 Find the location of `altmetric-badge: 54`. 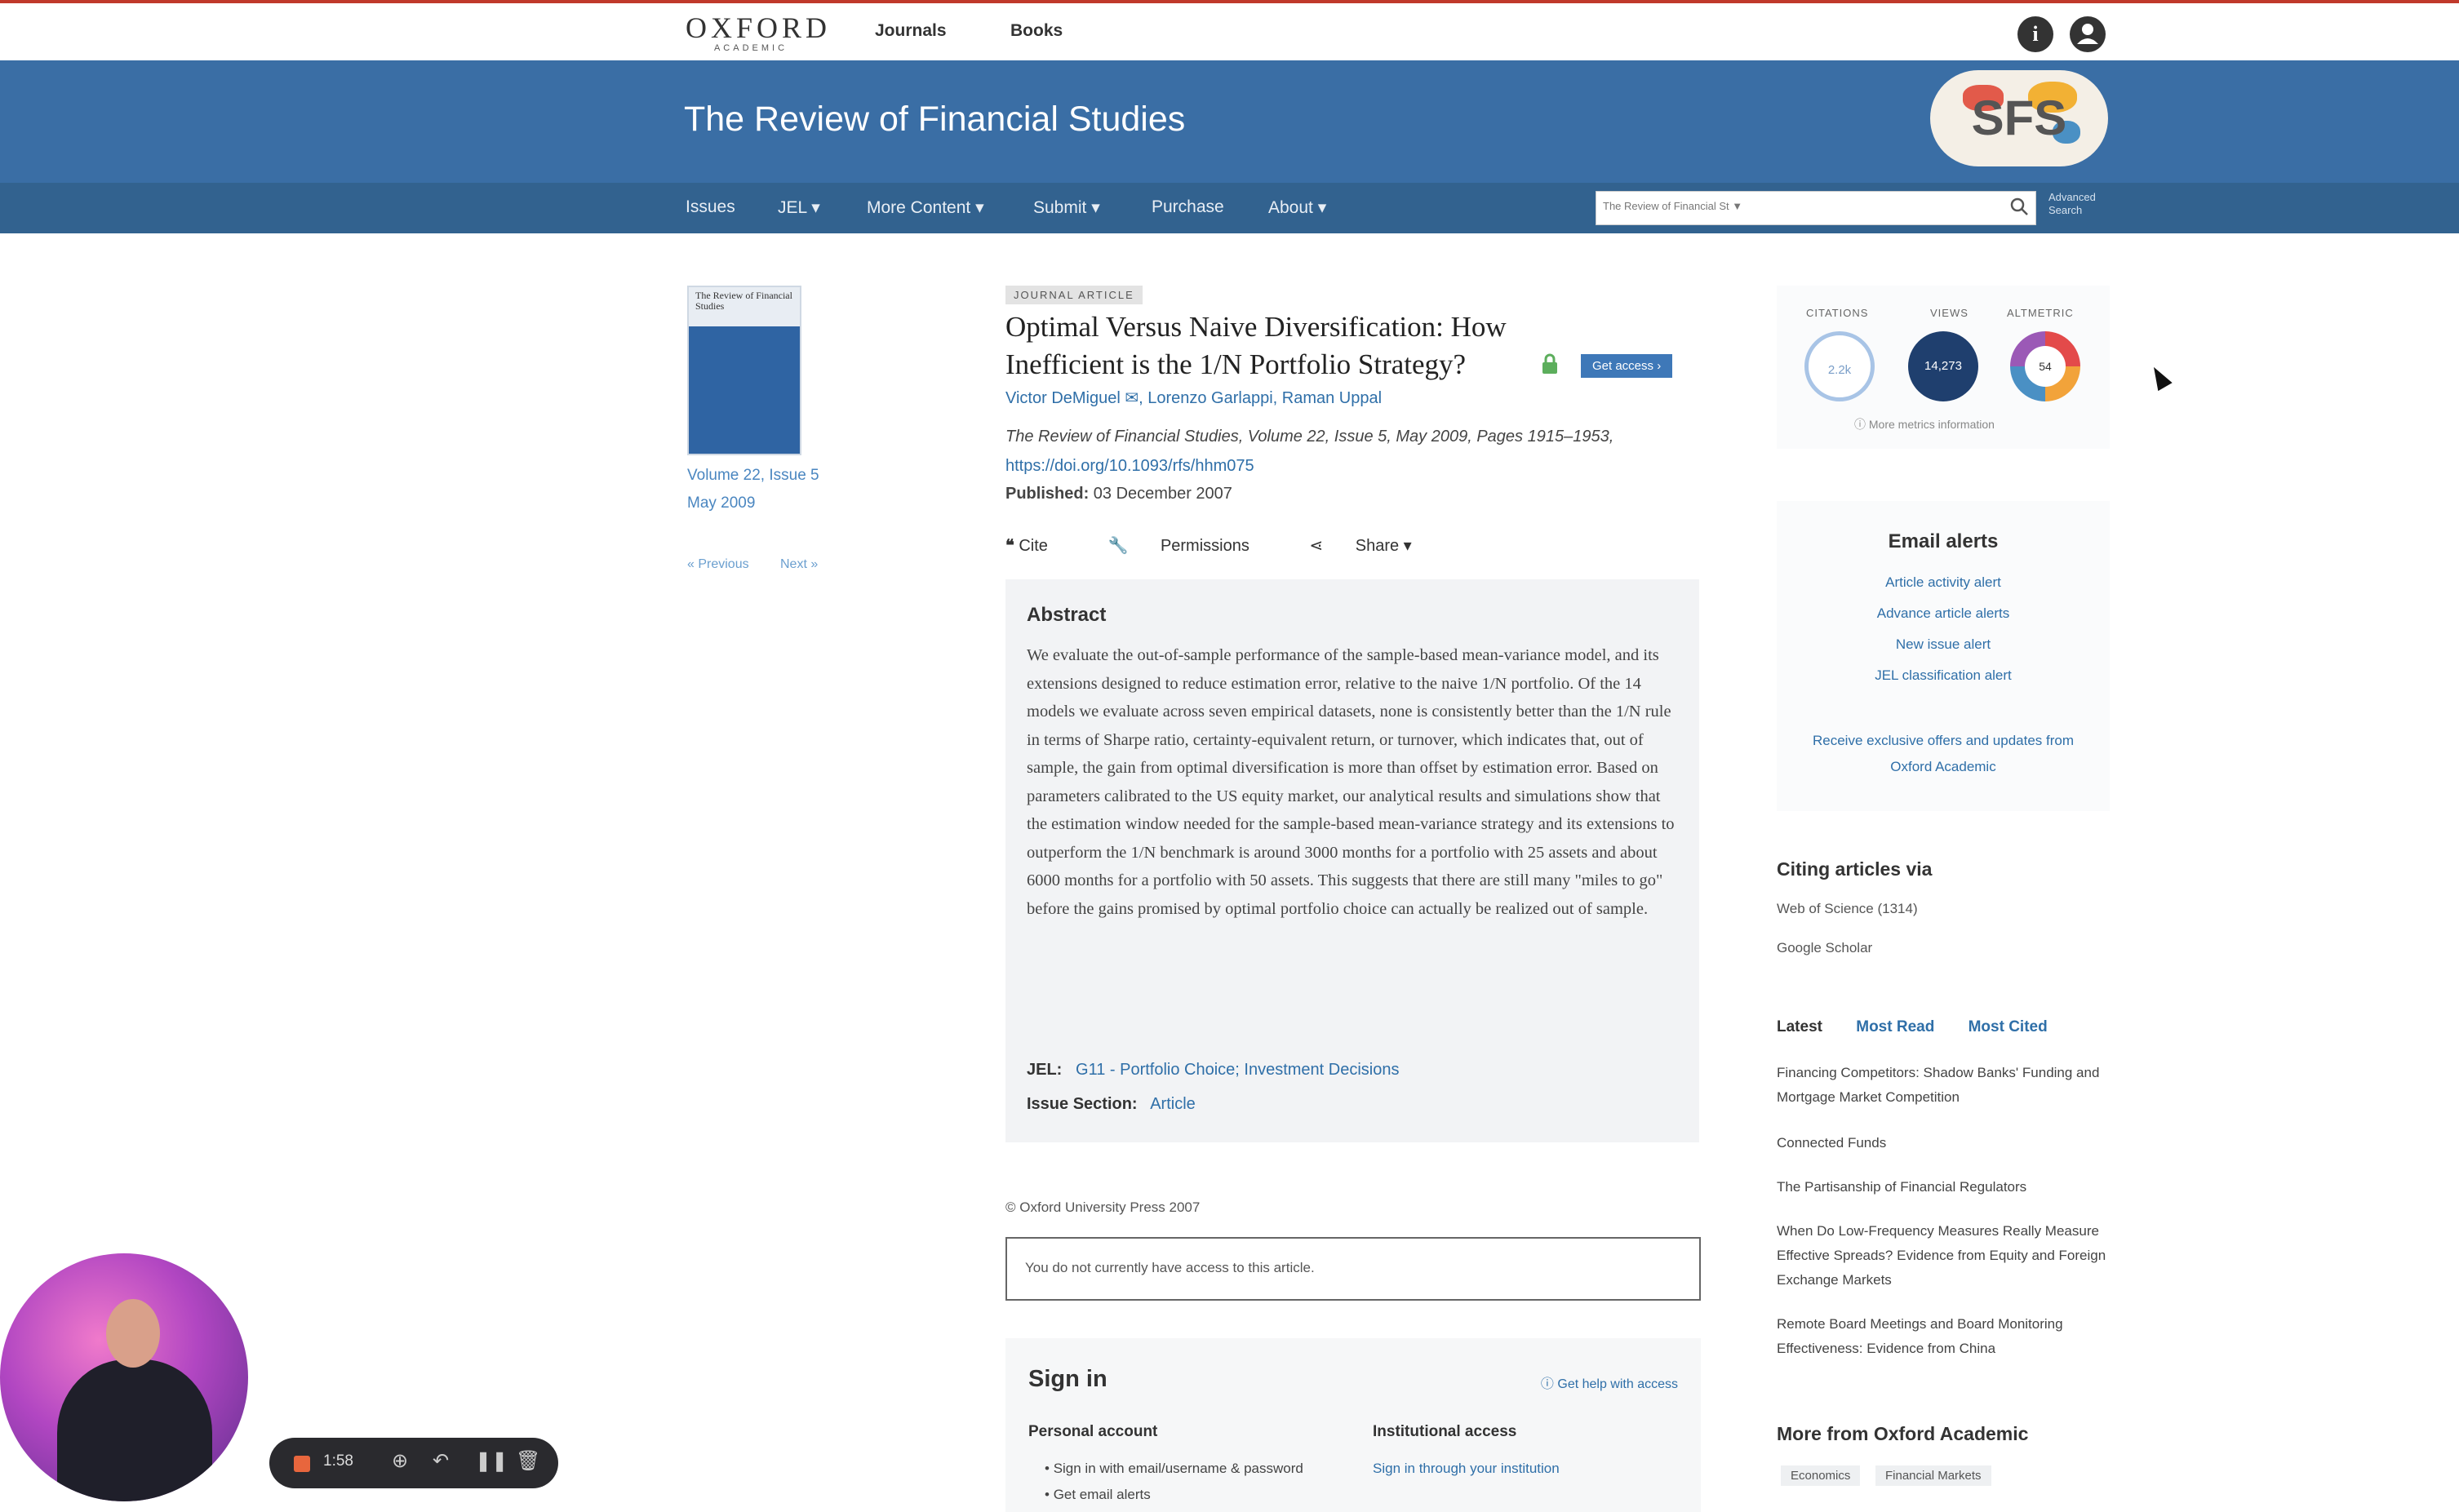

altmetric-badge: 54 is located at coordinates (2045, 366).